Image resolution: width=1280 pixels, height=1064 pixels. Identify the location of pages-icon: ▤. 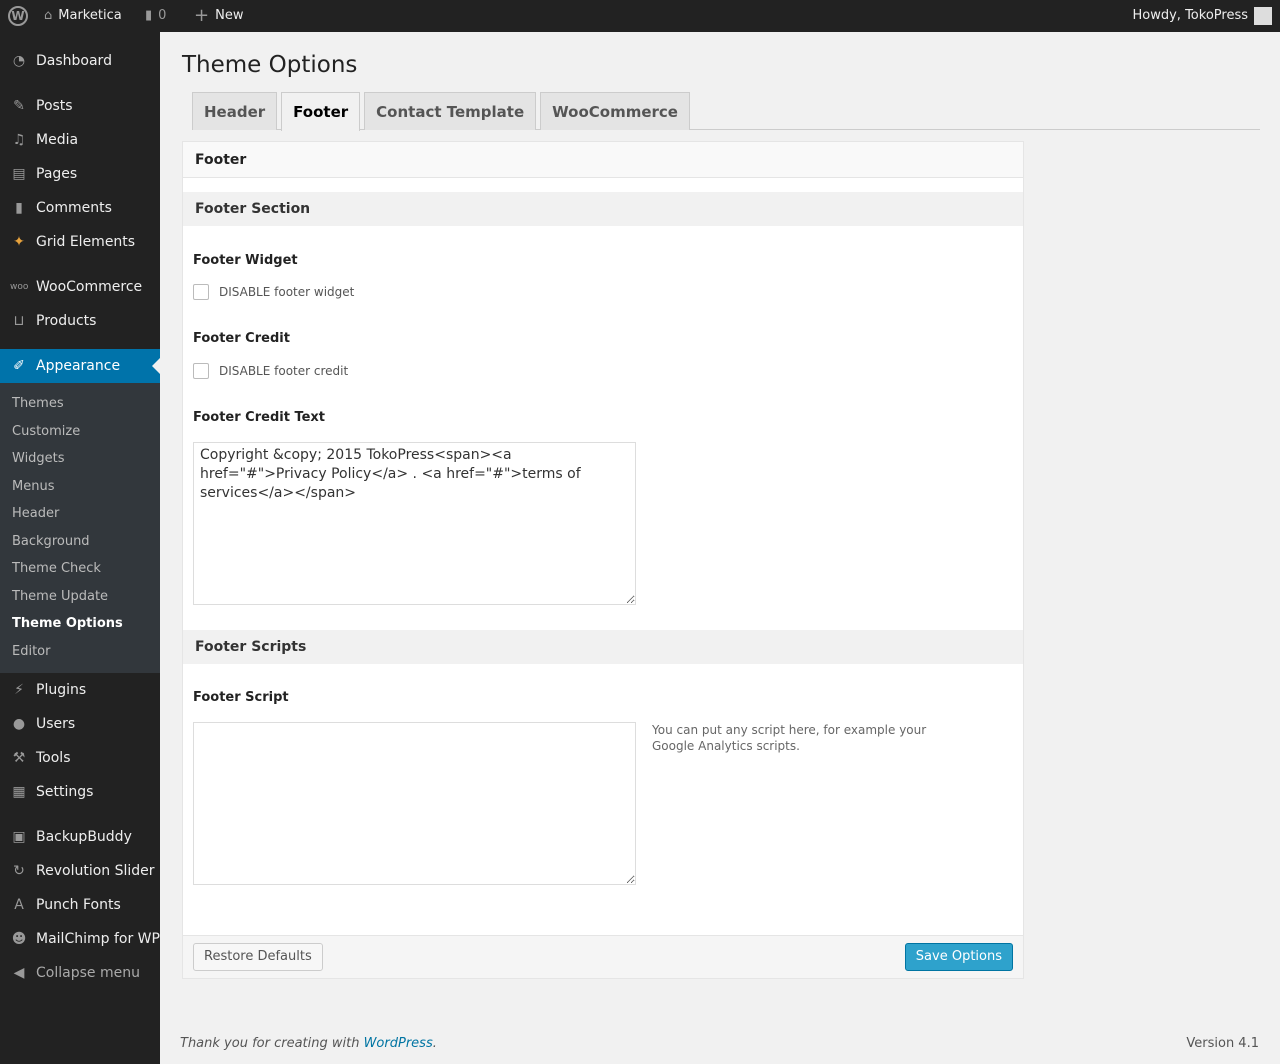
(19, 174).